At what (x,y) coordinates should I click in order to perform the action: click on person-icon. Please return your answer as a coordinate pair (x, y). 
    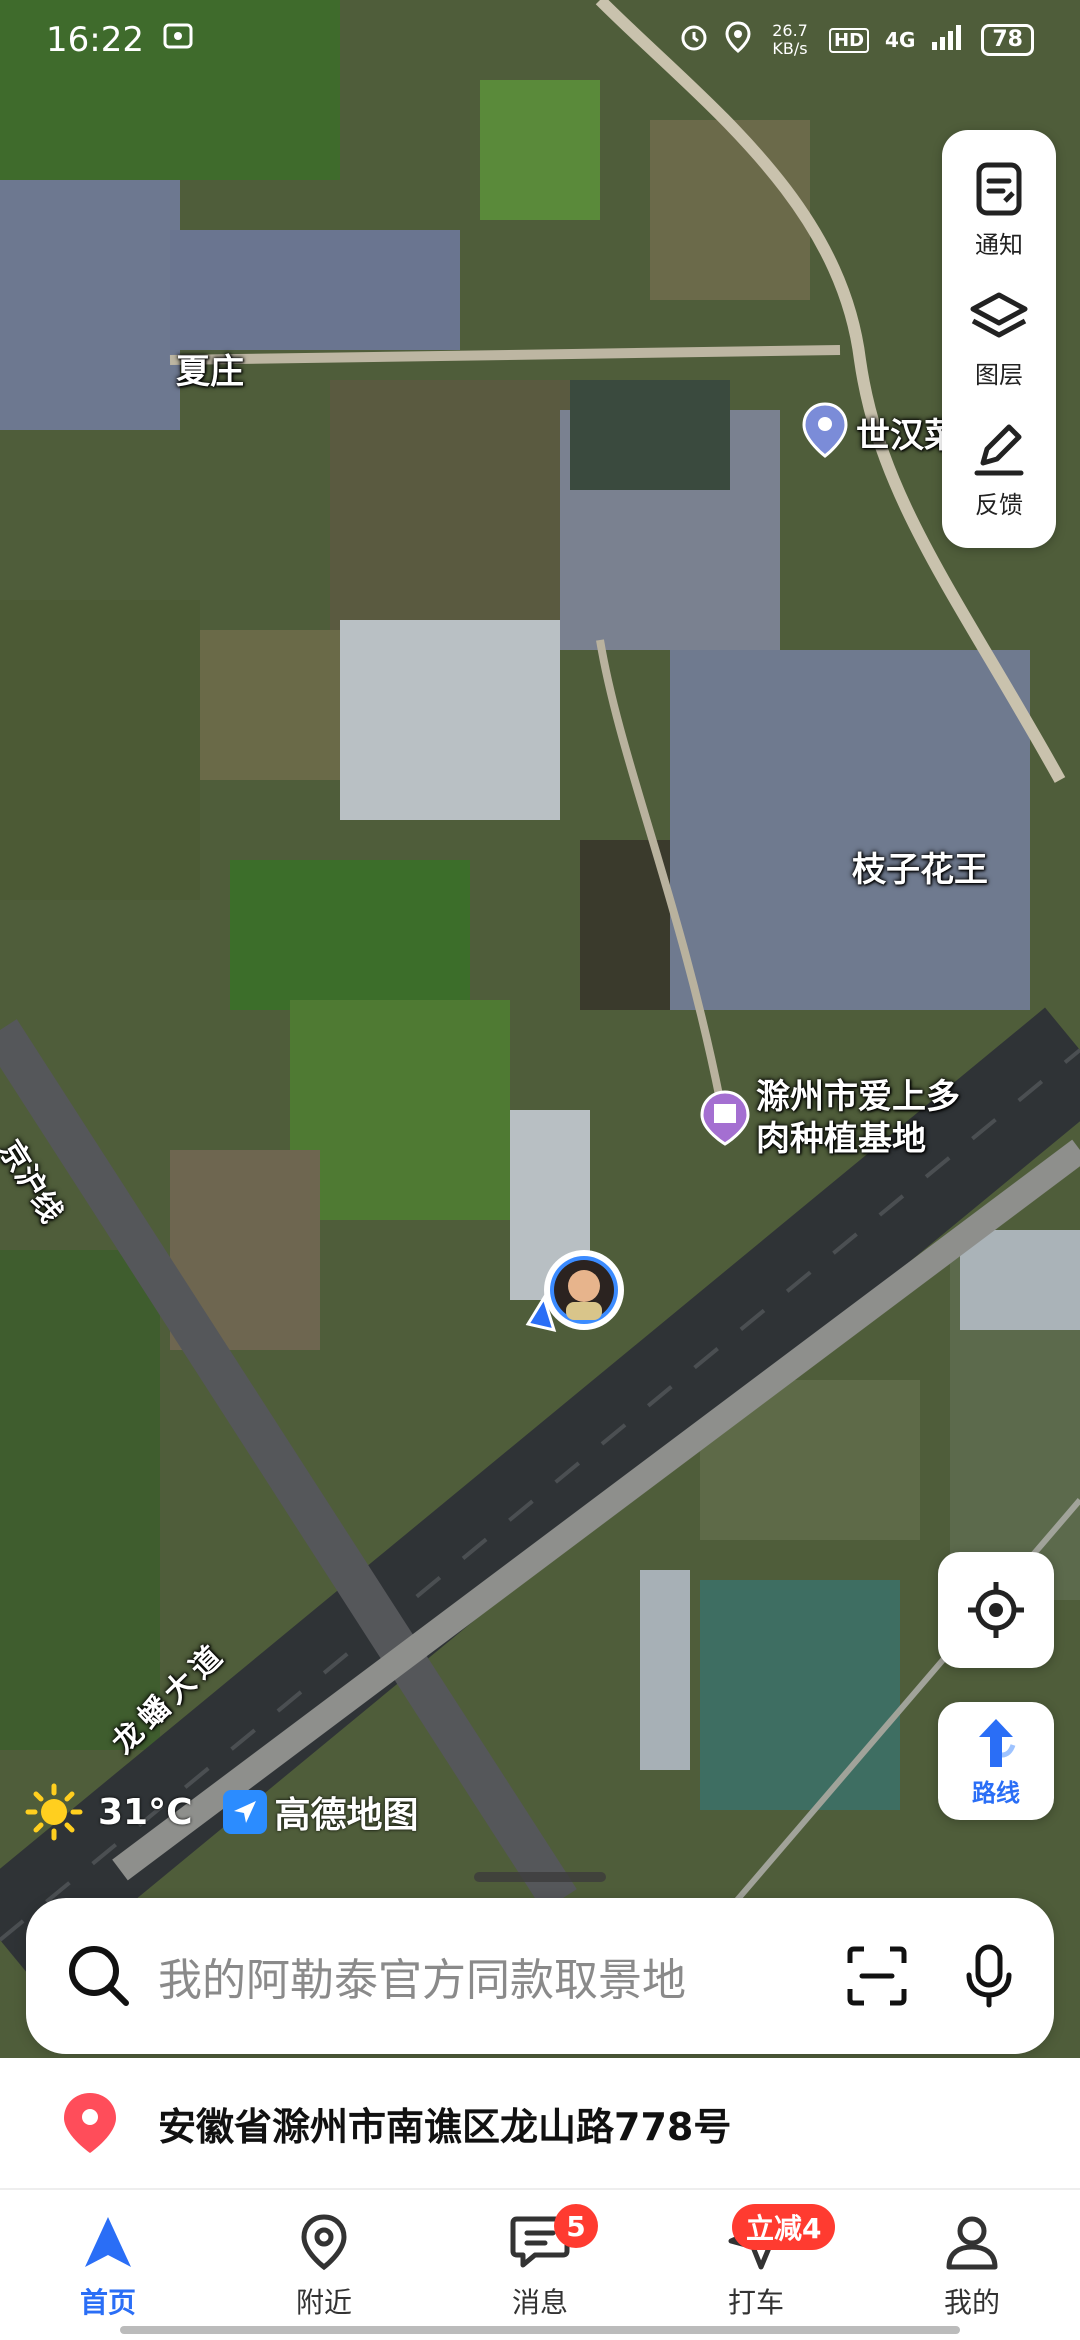
    Looking at the image, I should click on (972, 2243).